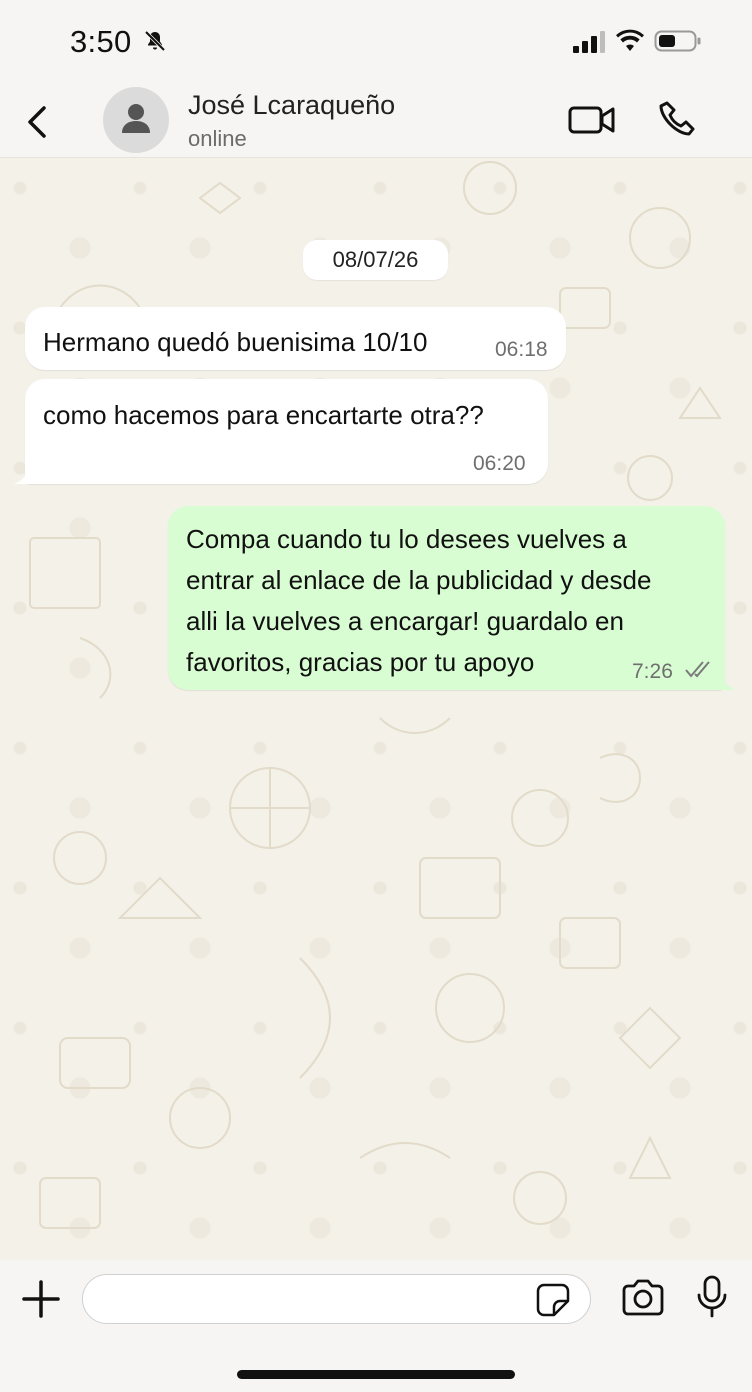 This screenshot has width=752, height=1392. What do you see at coordinates (630, 40) in the screenshot?
I see `wifi-icon` at bounding box center [630, 40].